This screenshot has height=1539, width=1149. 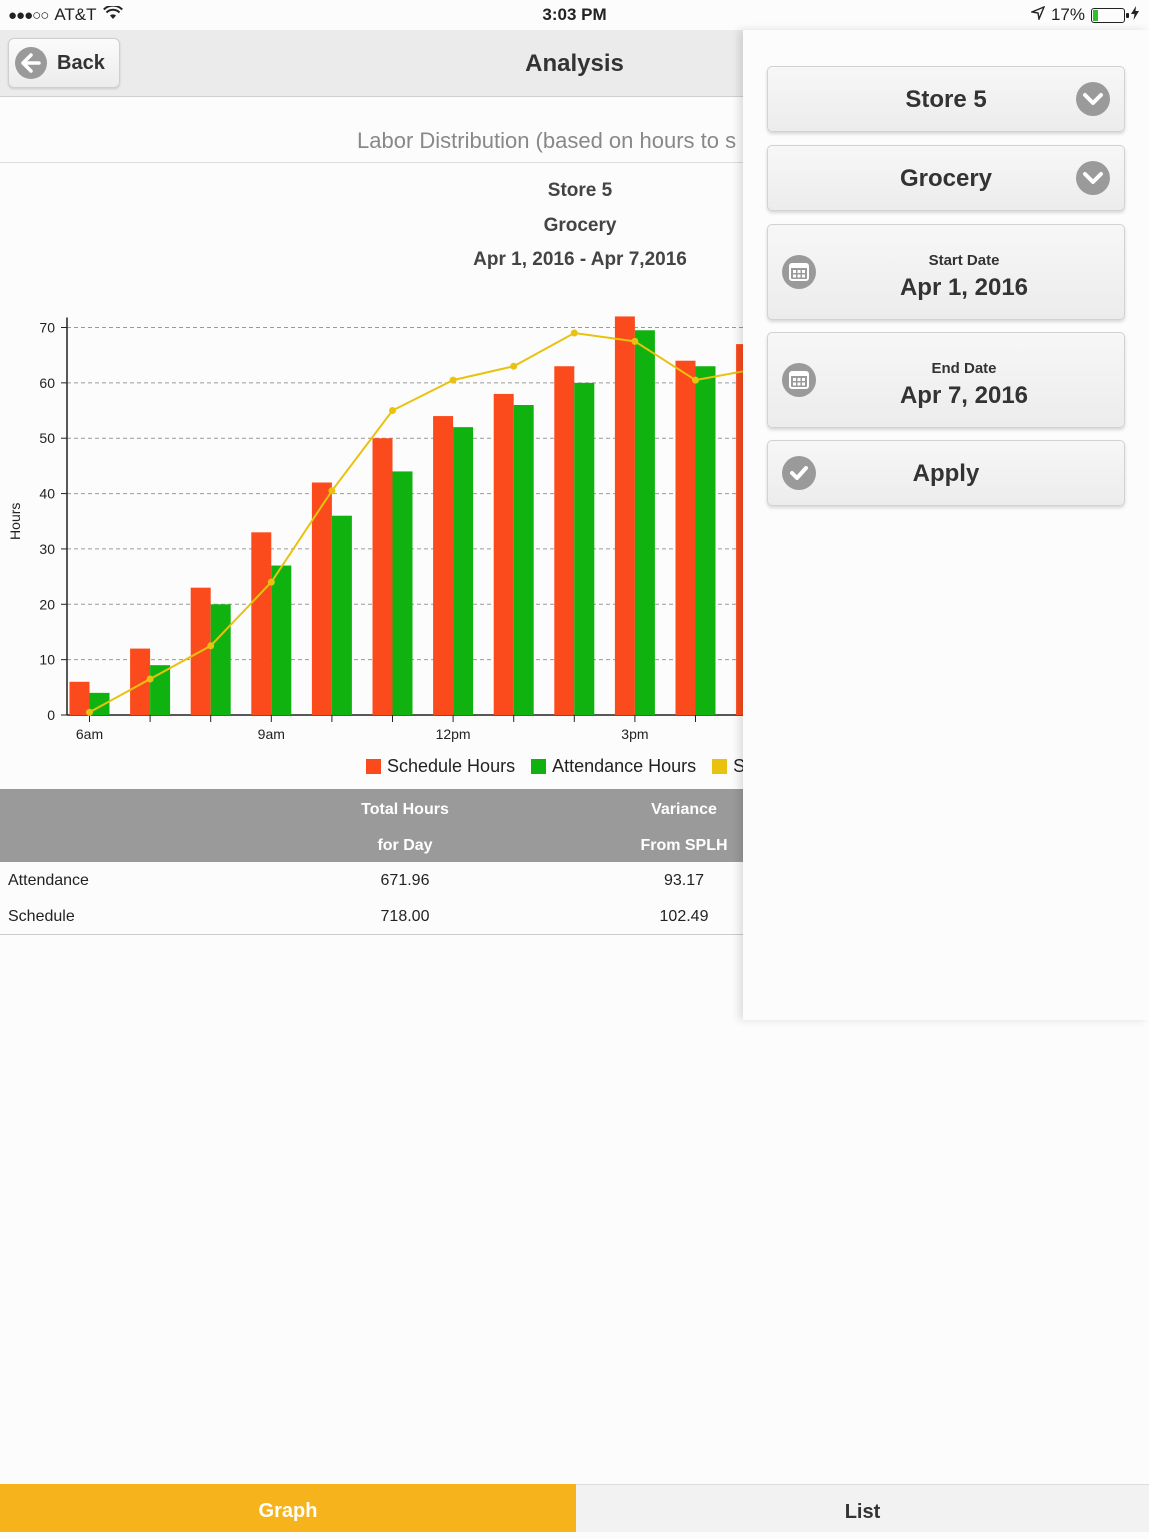 I want to click on department-select-value: Grocery, so click(x=946, y=178).